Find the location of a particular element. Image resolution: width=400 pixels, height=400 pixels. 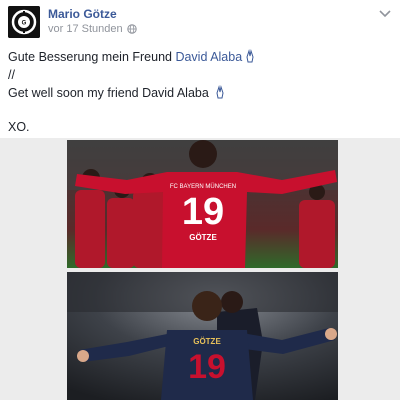

mention-link-david-alaba: David Alaba is located at coordinates (208, 57).